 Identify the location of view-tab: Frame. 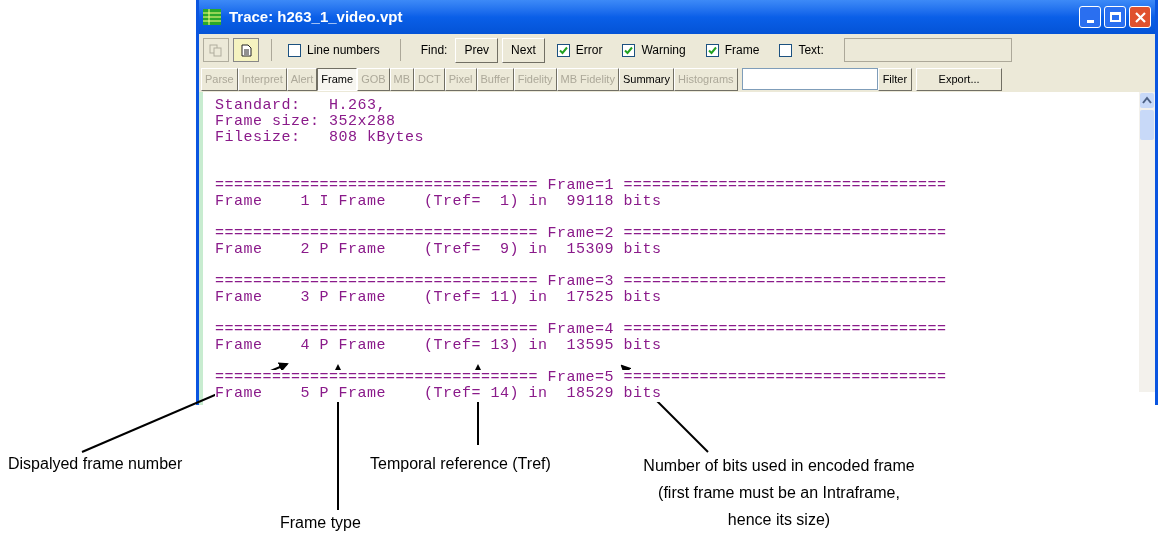
(337, 79).